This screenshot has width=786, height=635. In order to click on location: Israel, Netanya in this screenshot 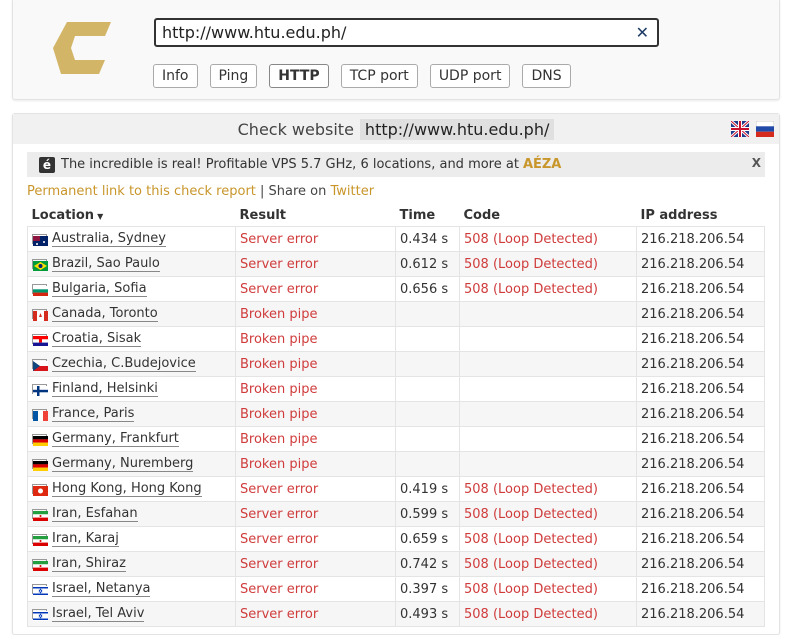, I will do `click(131, 589)`.